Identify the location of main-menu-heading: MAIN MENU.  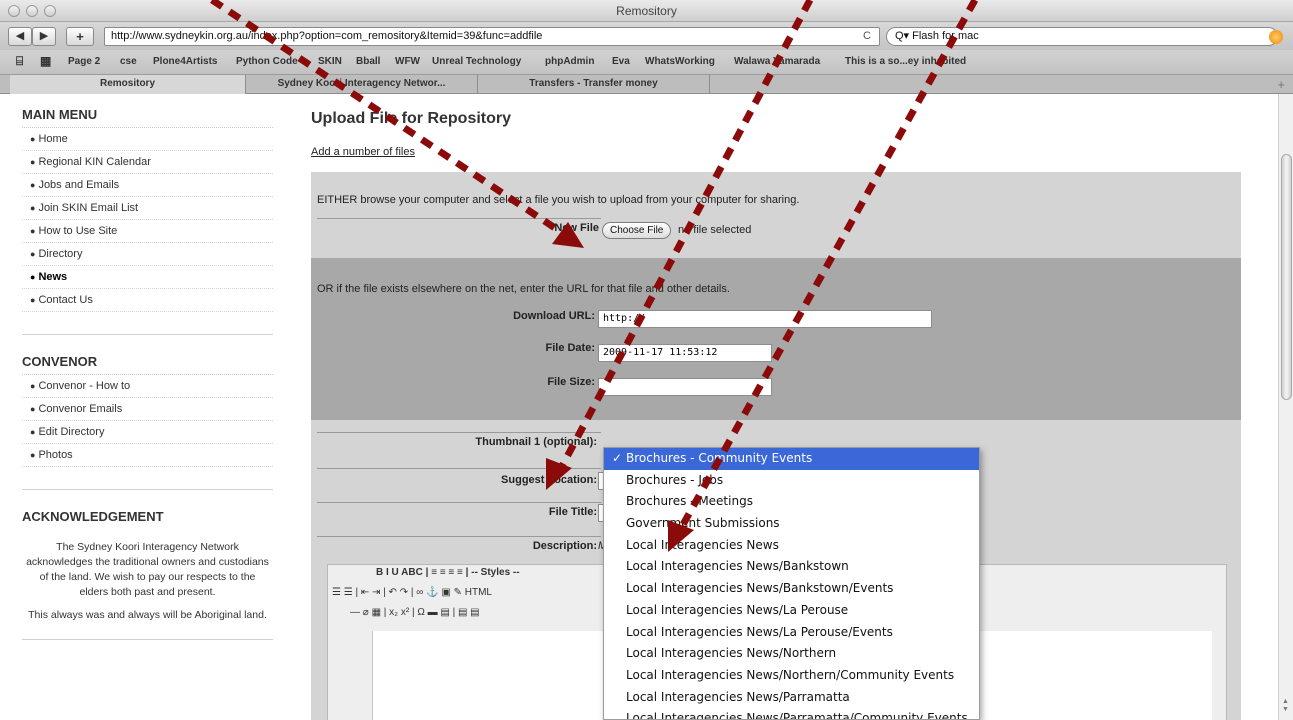
(147, 116).